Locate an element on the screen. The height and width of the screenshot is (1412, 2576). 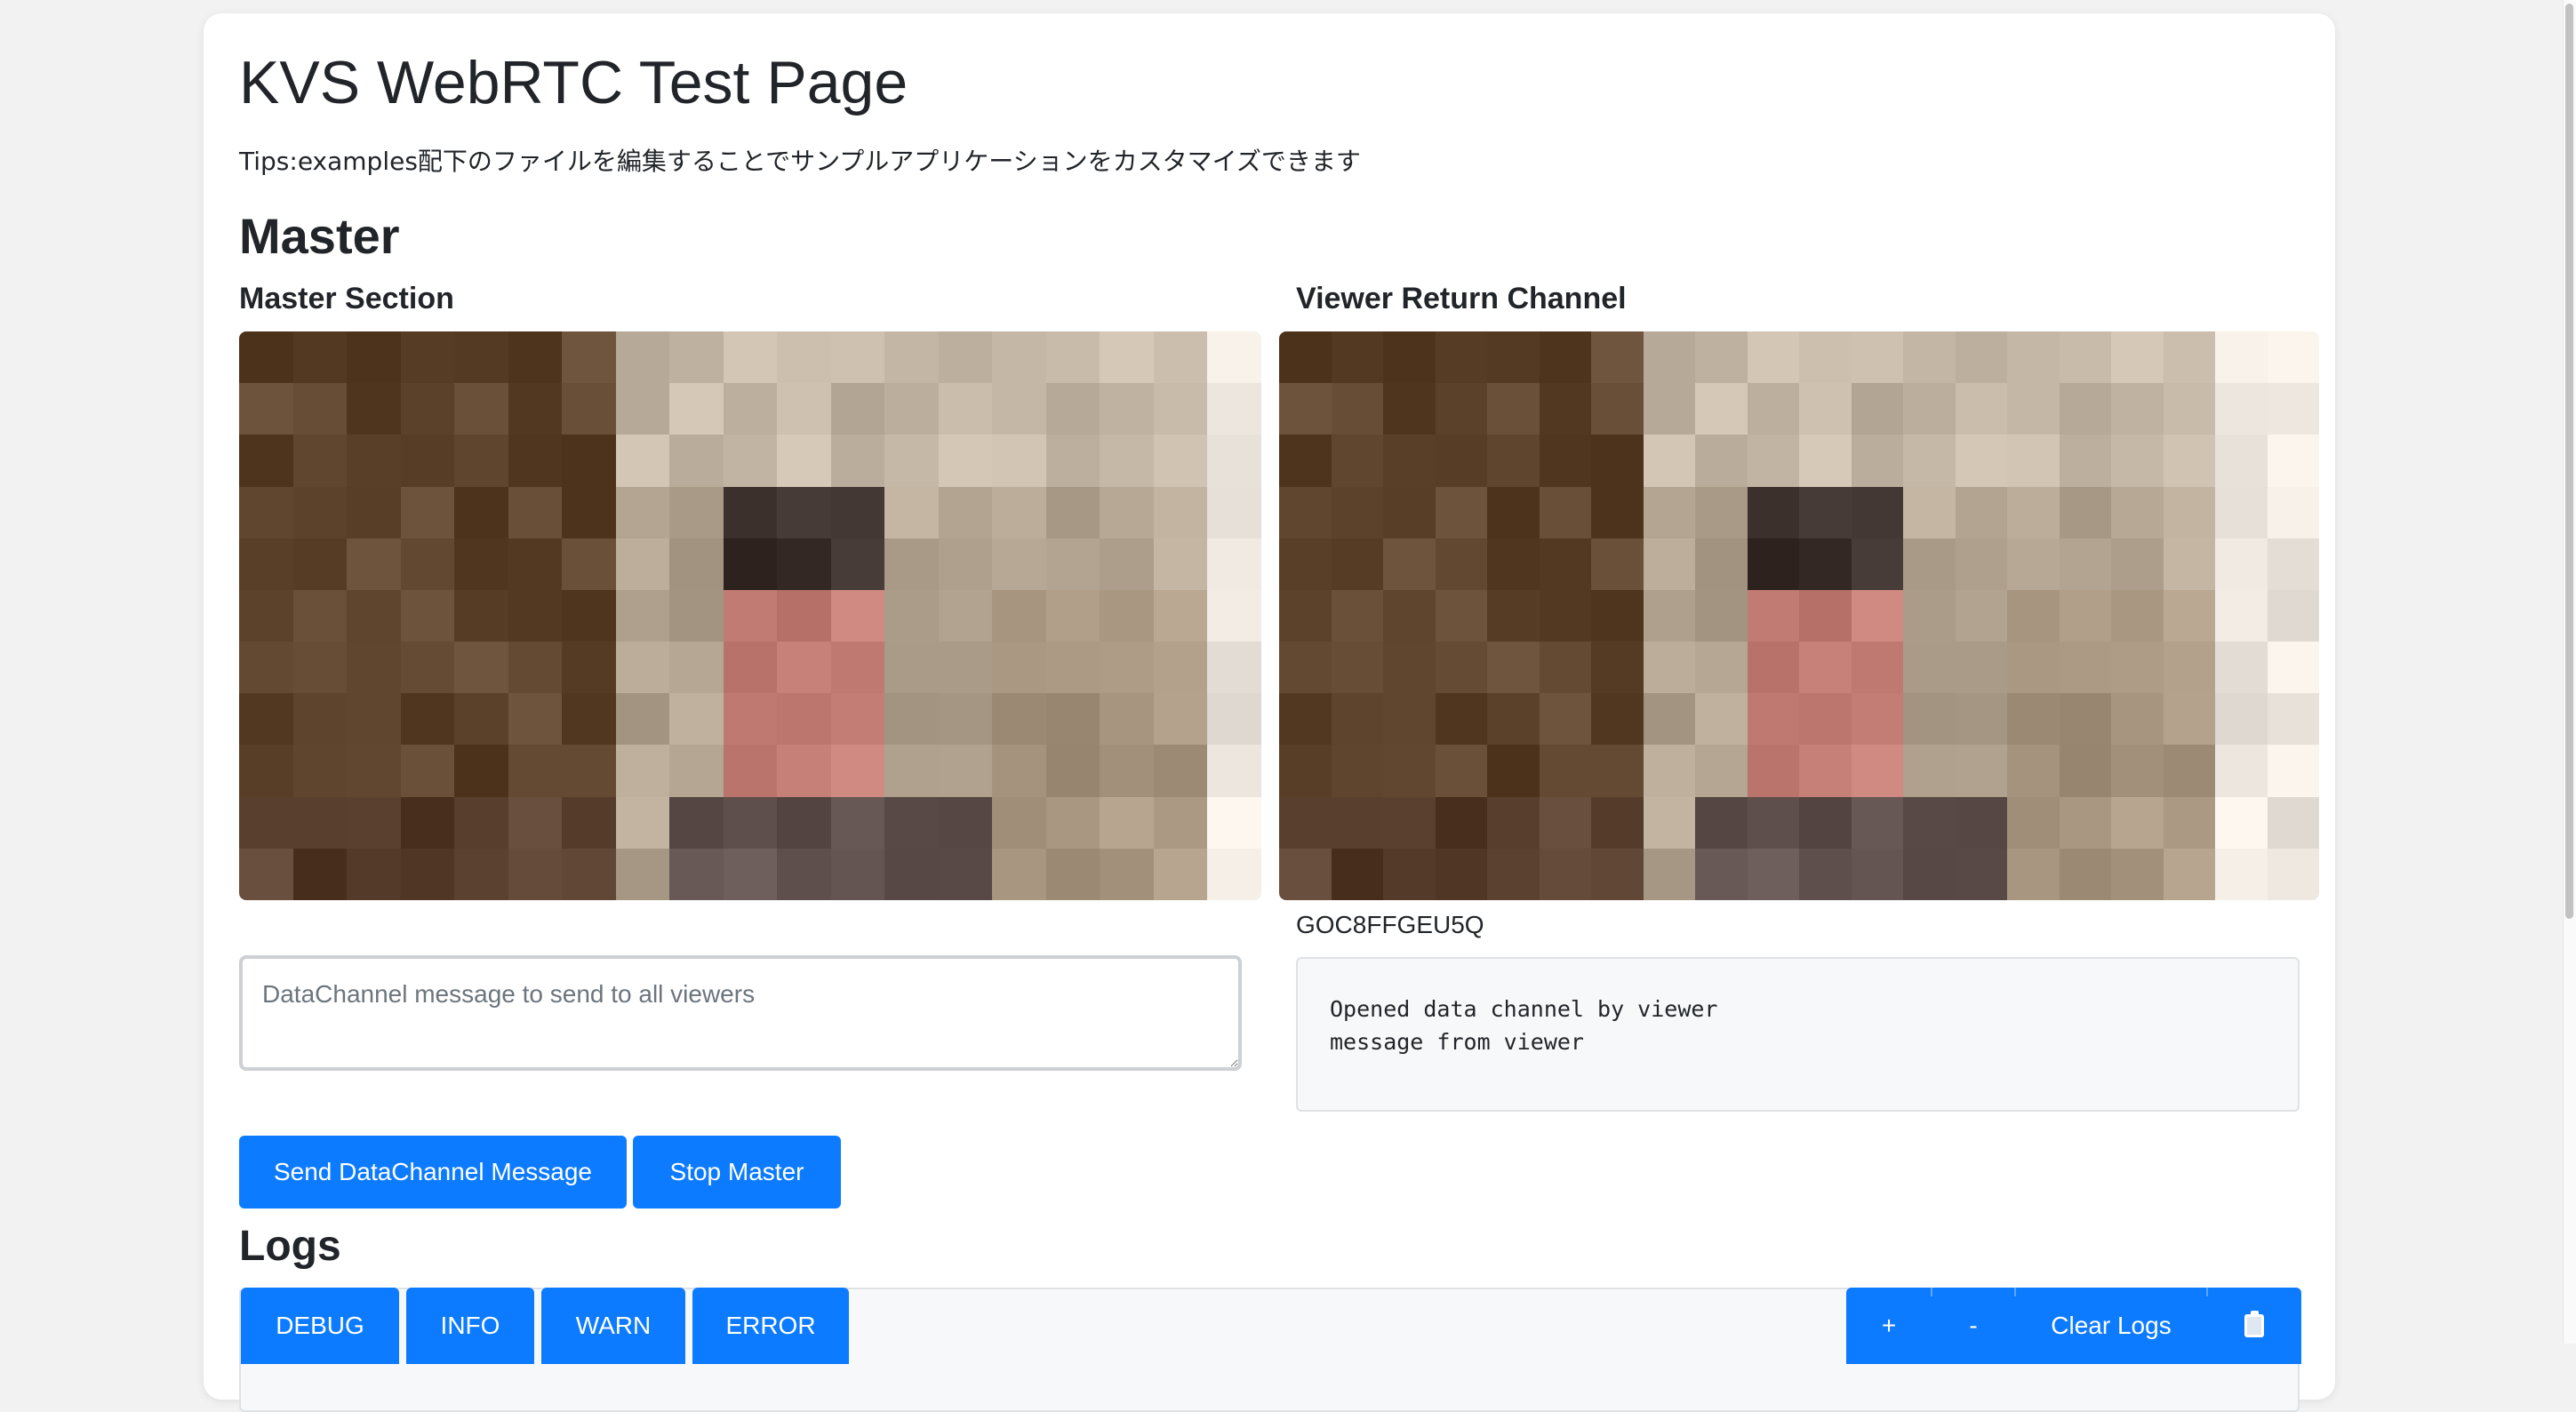
log-level-info-button: INFO is located at coordinates (470, 1326).